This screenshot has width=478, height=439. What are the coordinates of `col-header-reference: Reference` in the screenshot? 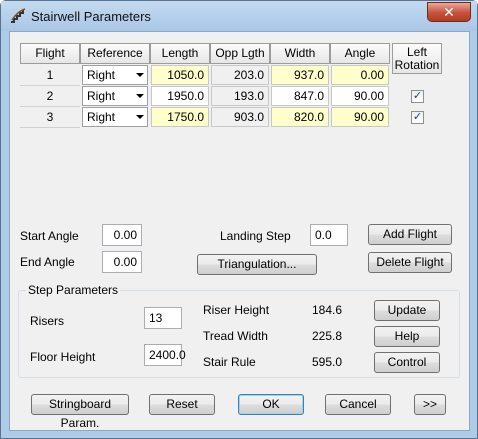 It's located at (115, 53).